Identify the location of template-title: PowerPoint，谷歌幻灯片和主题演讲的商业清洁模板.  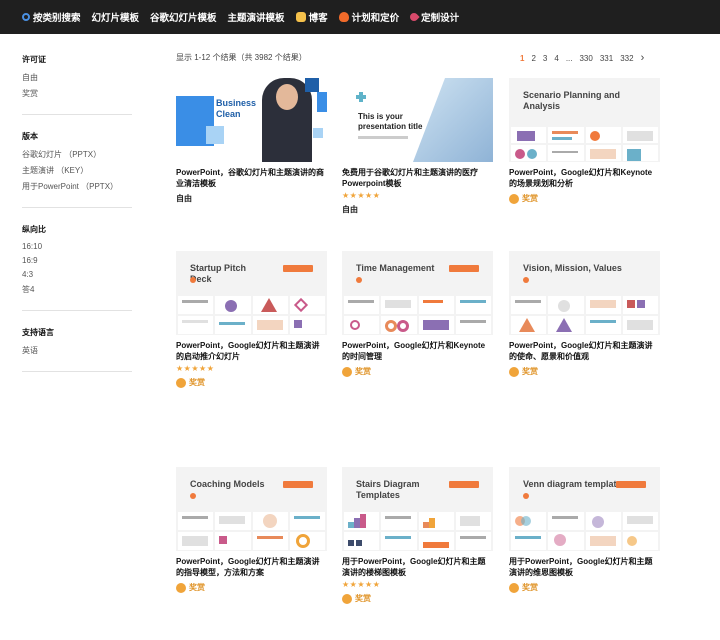
(251, 178).